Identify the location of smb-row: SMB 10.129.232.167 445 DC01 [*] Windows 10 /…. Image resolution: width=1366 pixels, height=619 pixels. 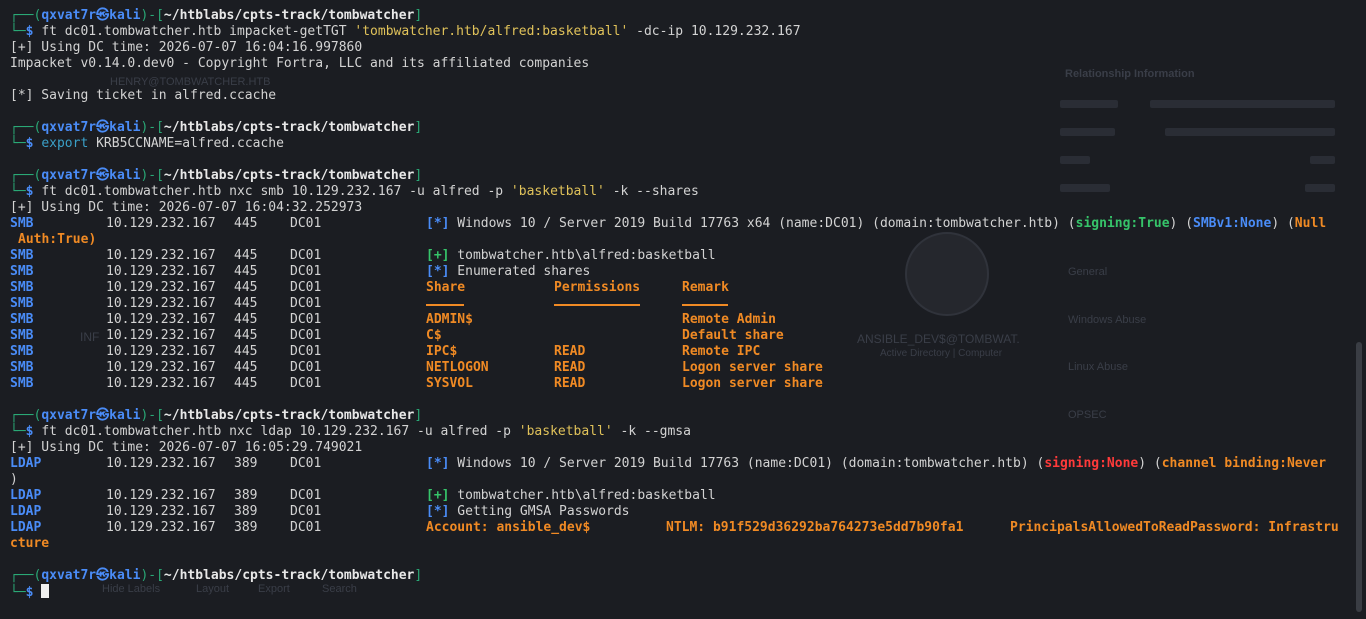
(668, 223).